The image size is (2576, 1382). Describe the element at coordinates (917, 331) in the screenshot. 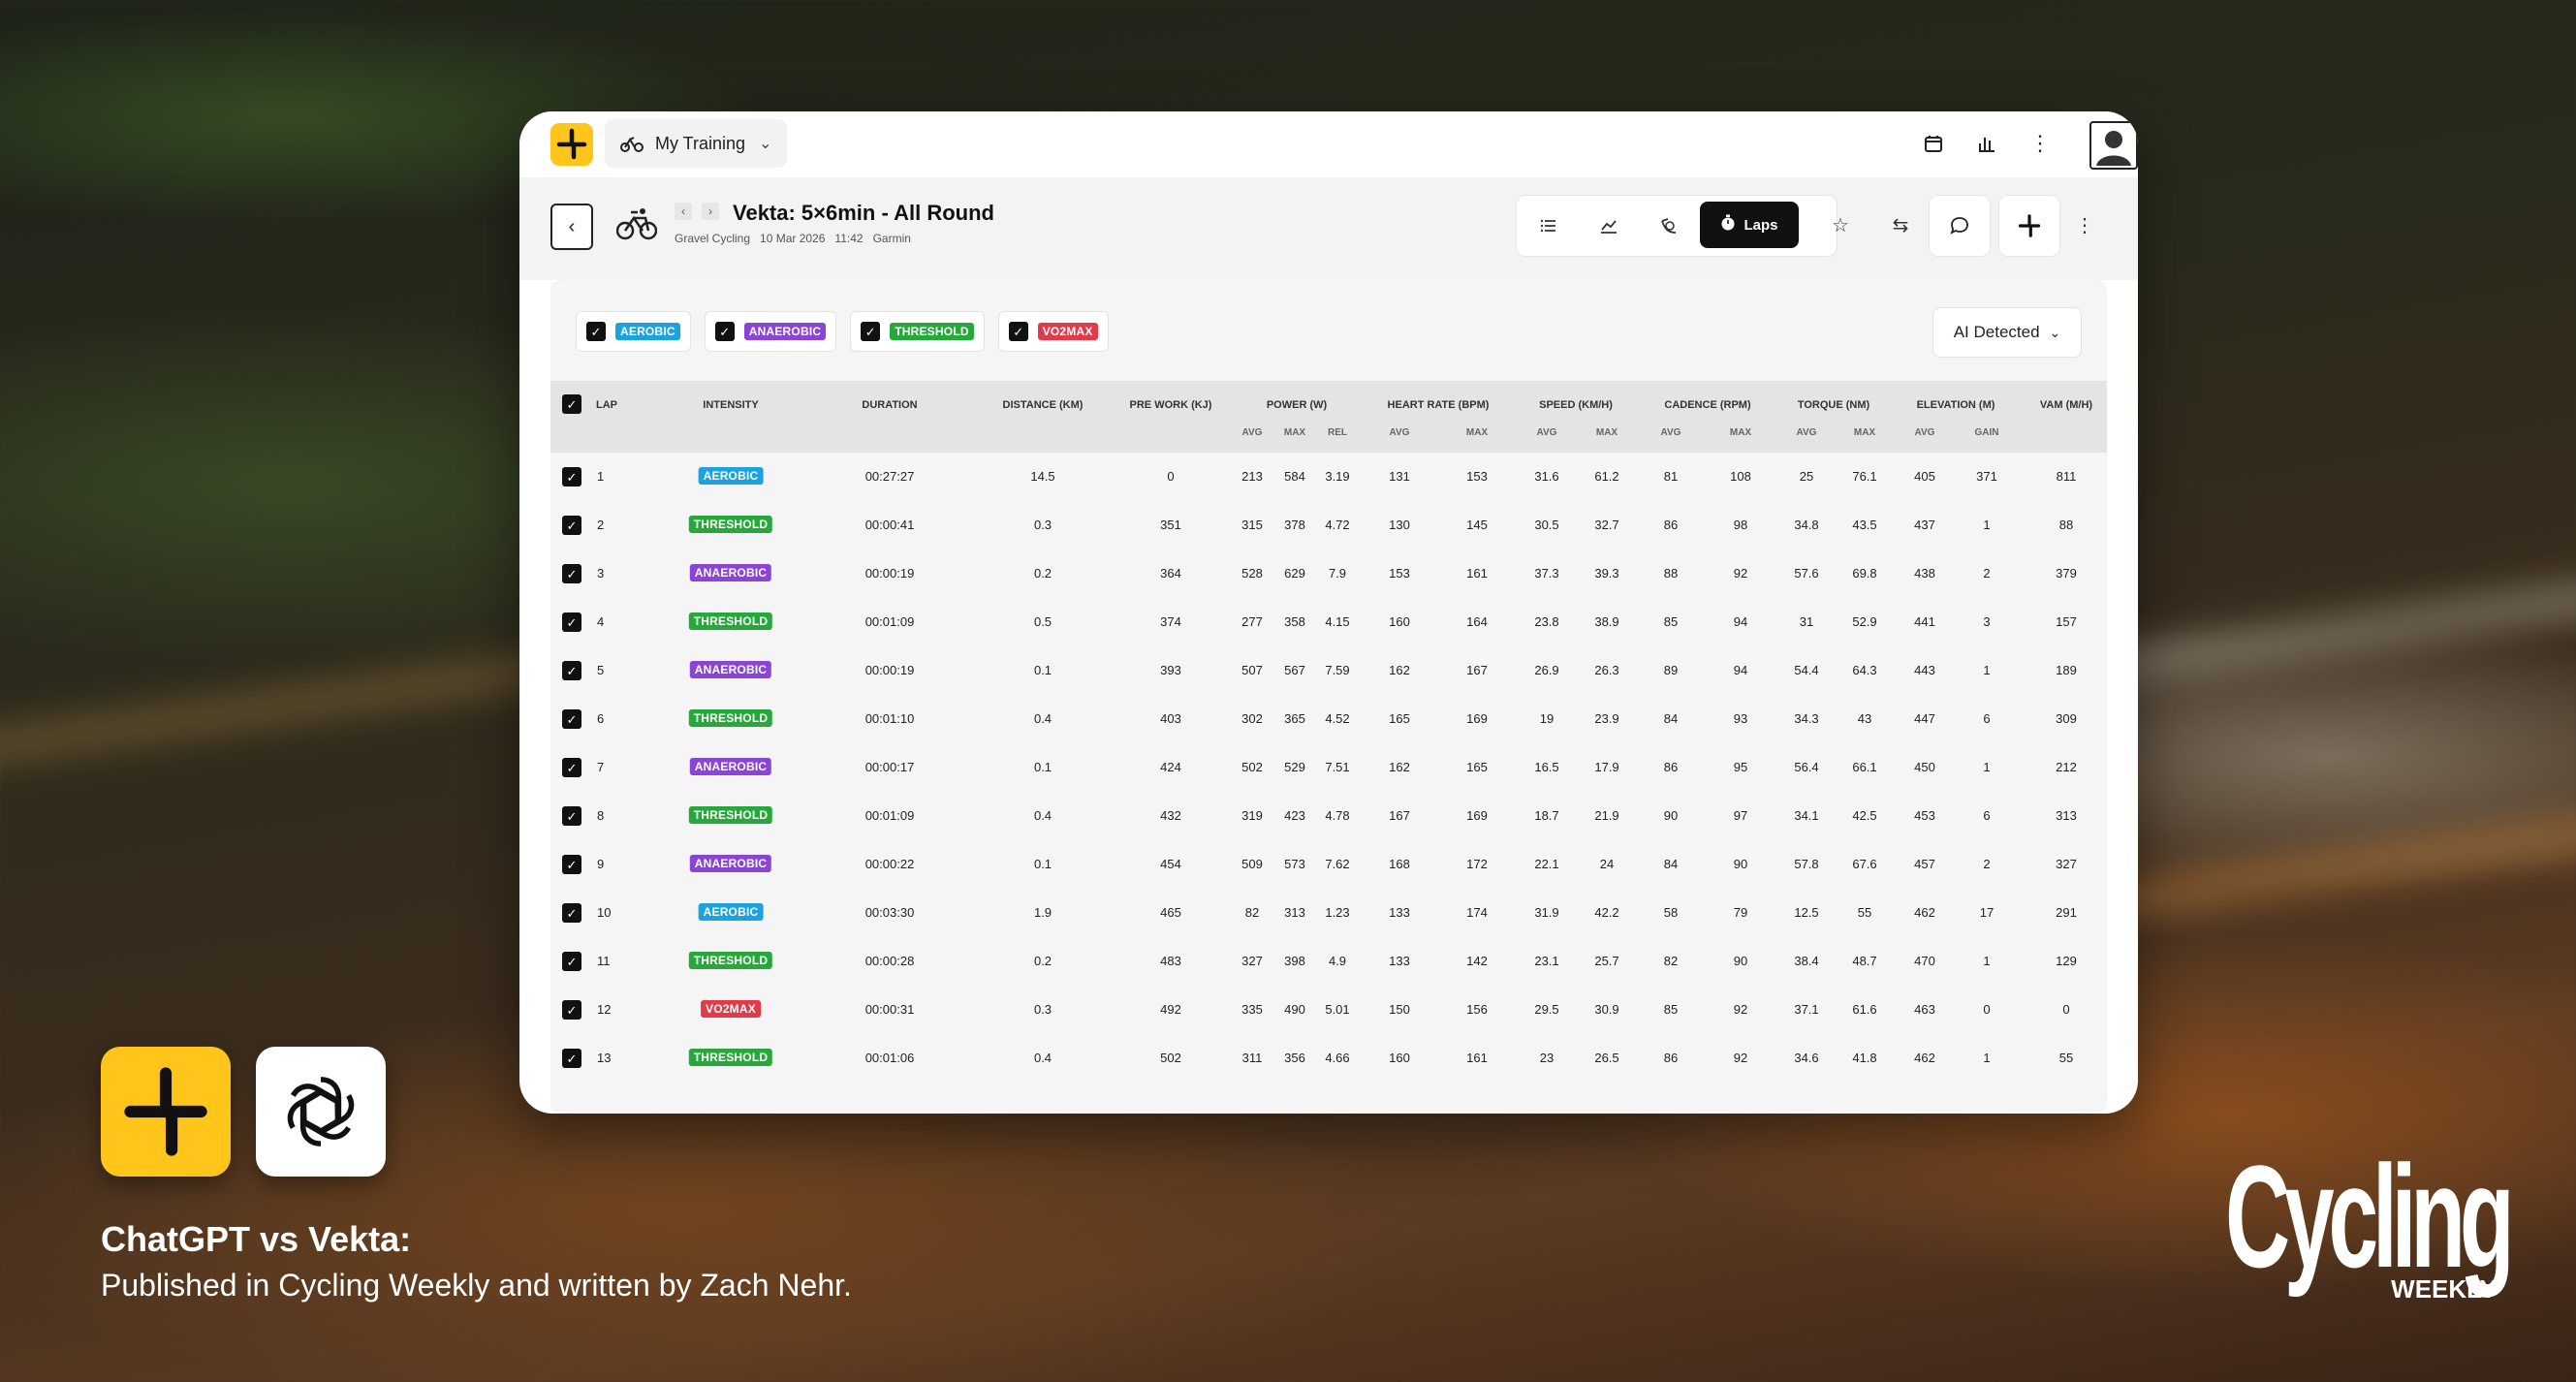

I see `filter-threshold: ✓ THRESHOLD` at that location.